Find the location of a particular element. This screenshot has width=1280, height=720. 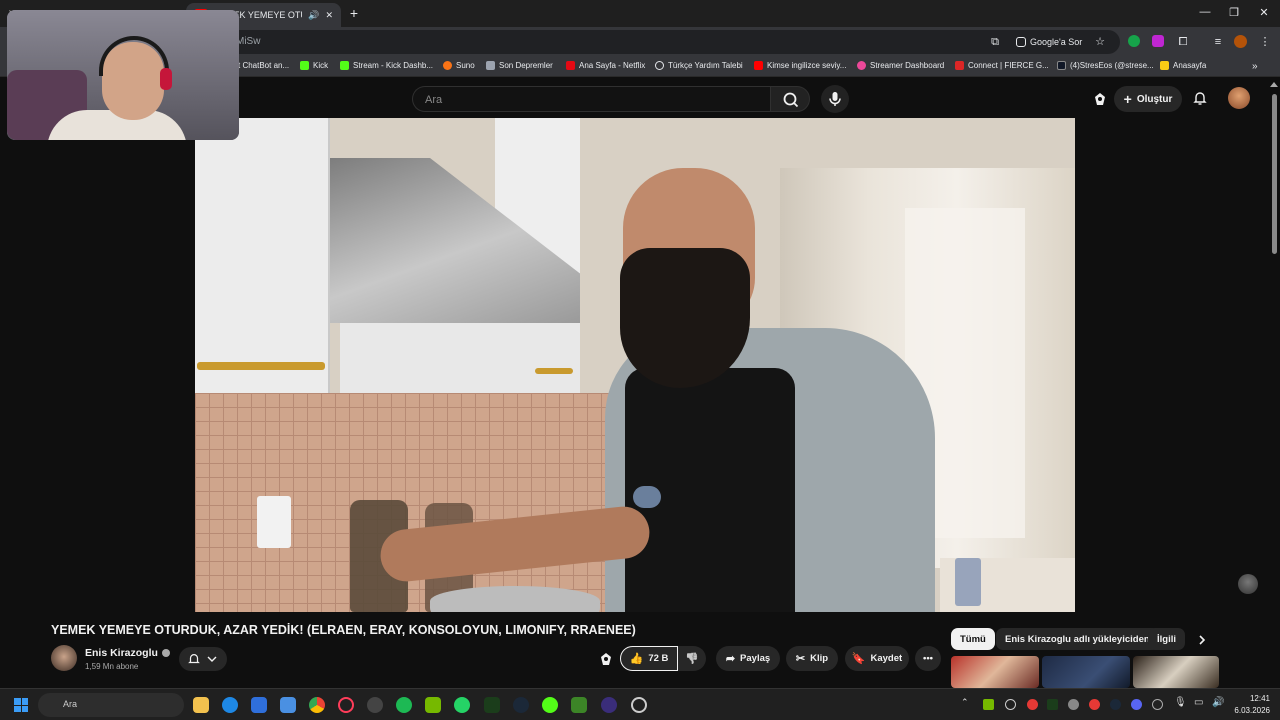

minecraft-icon is located at coordinates (579, 705).